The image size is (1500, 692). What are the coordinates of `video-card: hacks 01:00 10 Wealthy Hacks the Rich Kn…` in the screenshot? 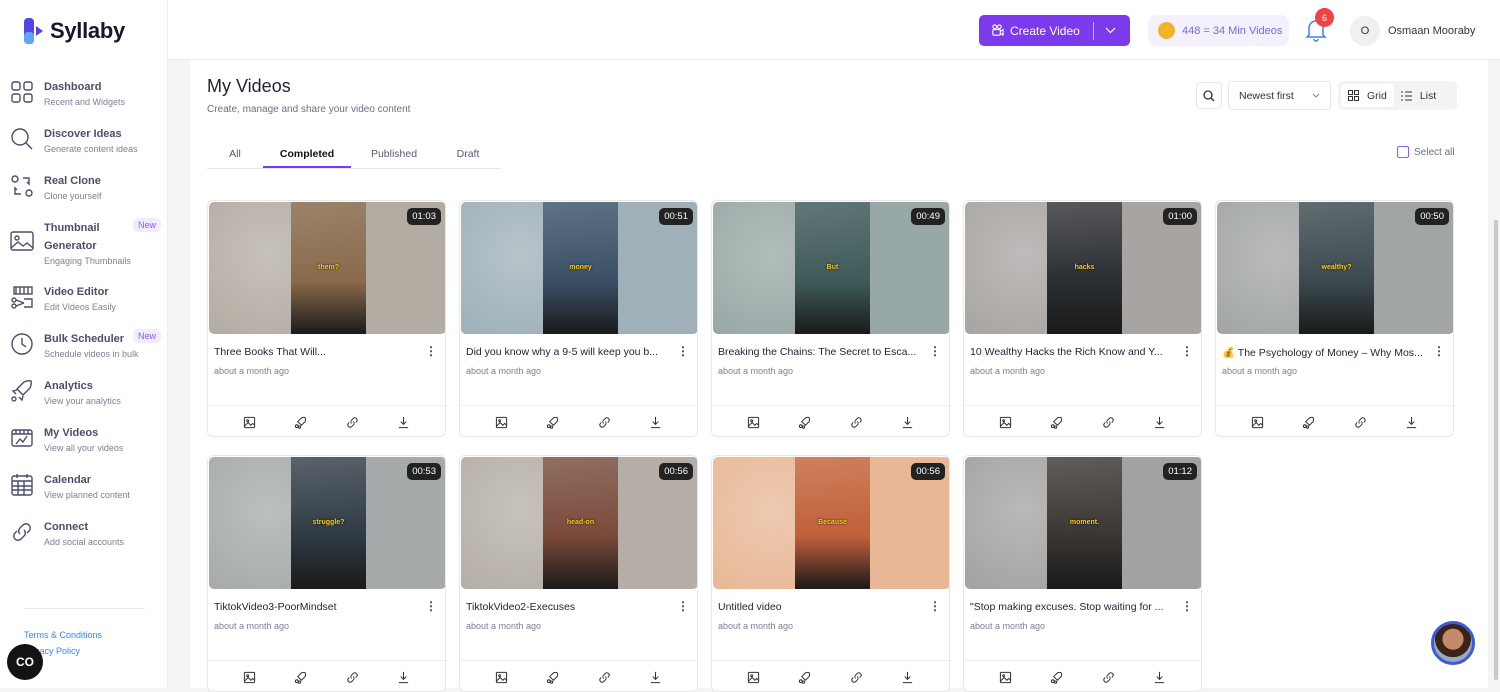 It's located at (1082, 318).